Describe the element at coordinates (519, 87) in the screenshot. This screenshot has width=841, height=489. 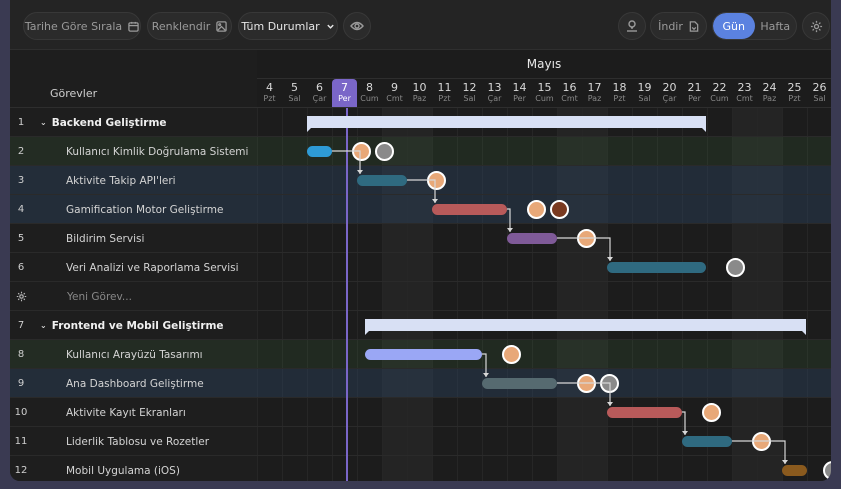
I see `day-number: 14` at that location.